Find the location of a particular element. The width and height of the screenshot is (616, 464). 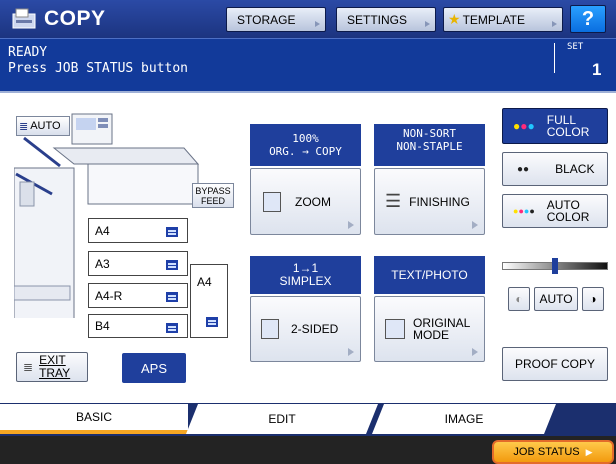

lighter-button: ◐ is located at coordinates (519, 299).